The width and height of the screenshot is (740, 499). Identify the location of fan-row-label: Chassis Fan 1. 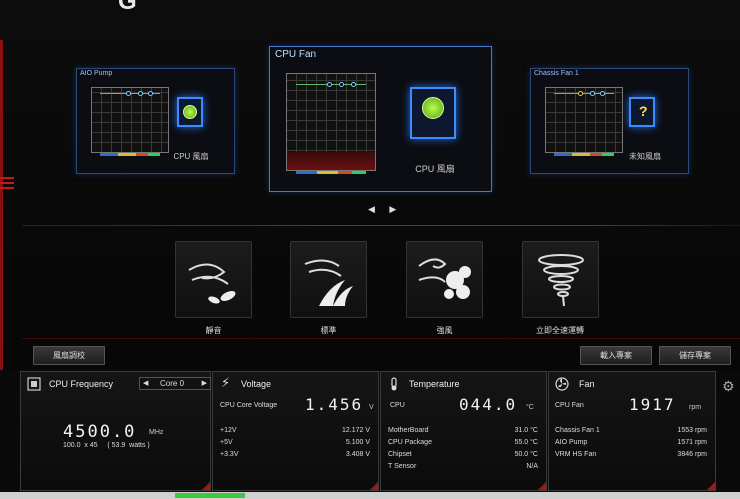
(577, 430).